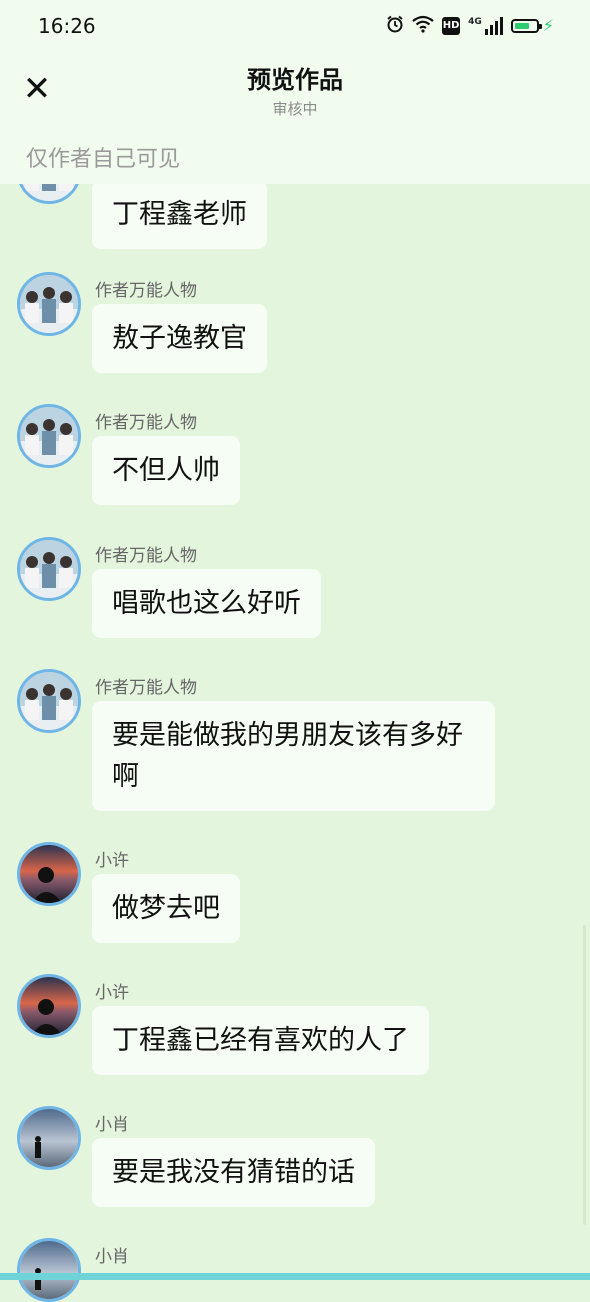 The image size is (590, 1302). I want to click on header-panel: 16:26 HD 4G ⚡ ✕ 预览作品 审核中 仅作者自己可见, so click(295, 92).